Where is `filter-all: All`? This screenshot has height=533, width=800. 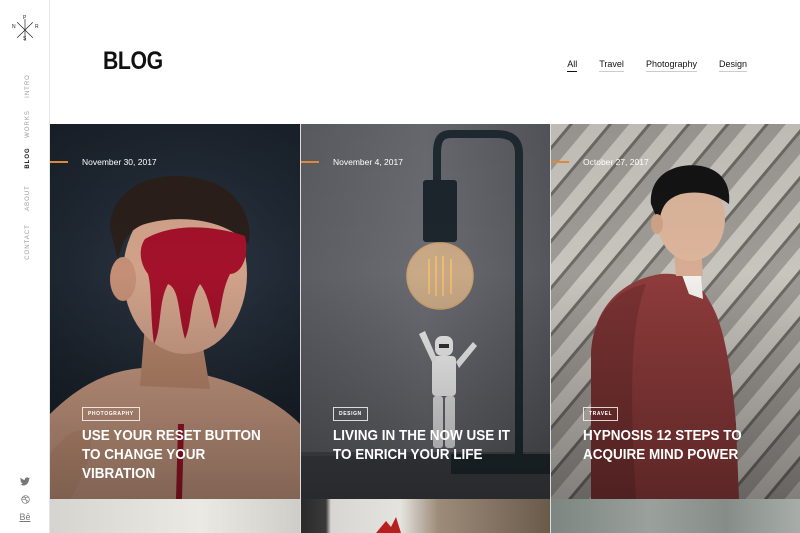 filter-all: All is located at coordinates (572, 65).